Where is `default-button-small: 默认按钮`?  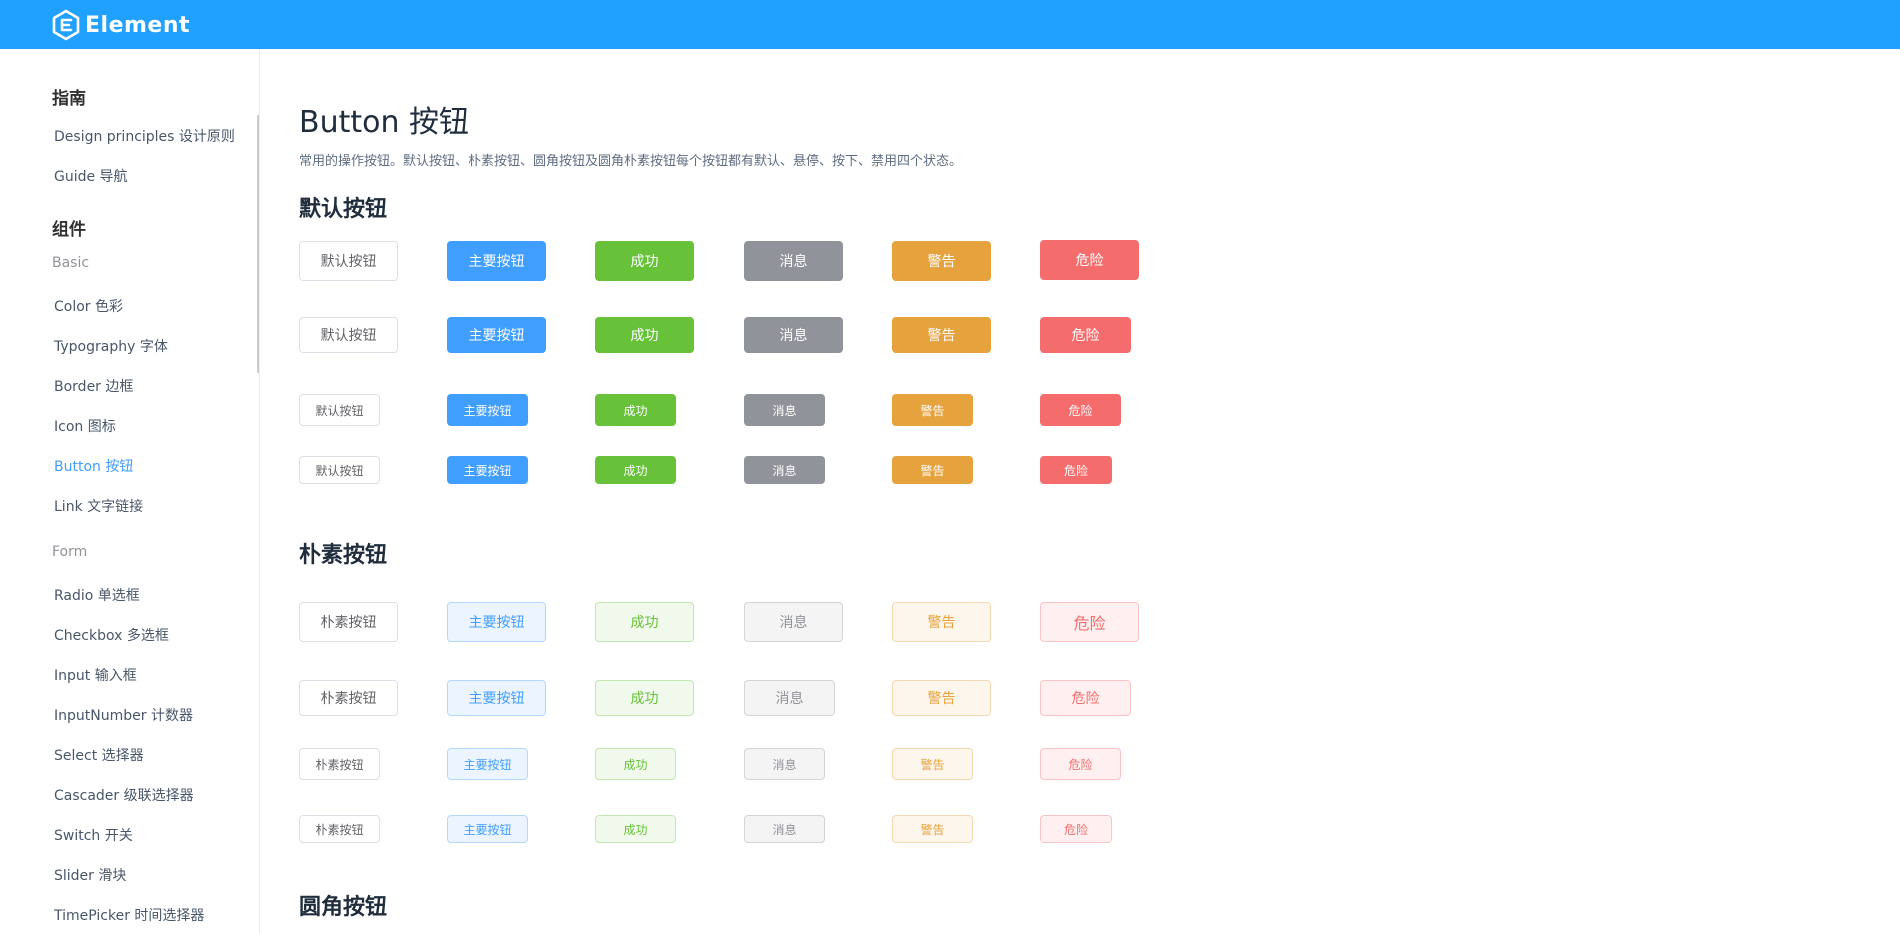 default-button-small: 默认按钮 is located at coordinates (339, 410).